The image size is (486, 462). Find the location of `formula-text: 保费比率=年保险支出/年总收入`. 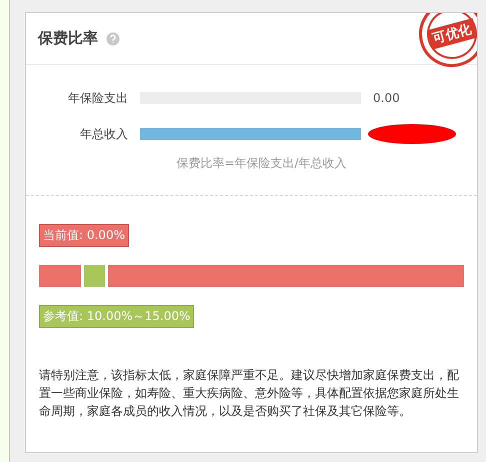

formula-text: 保费比率=年保险支出/年总收入 is located at coordinates (261, 163).